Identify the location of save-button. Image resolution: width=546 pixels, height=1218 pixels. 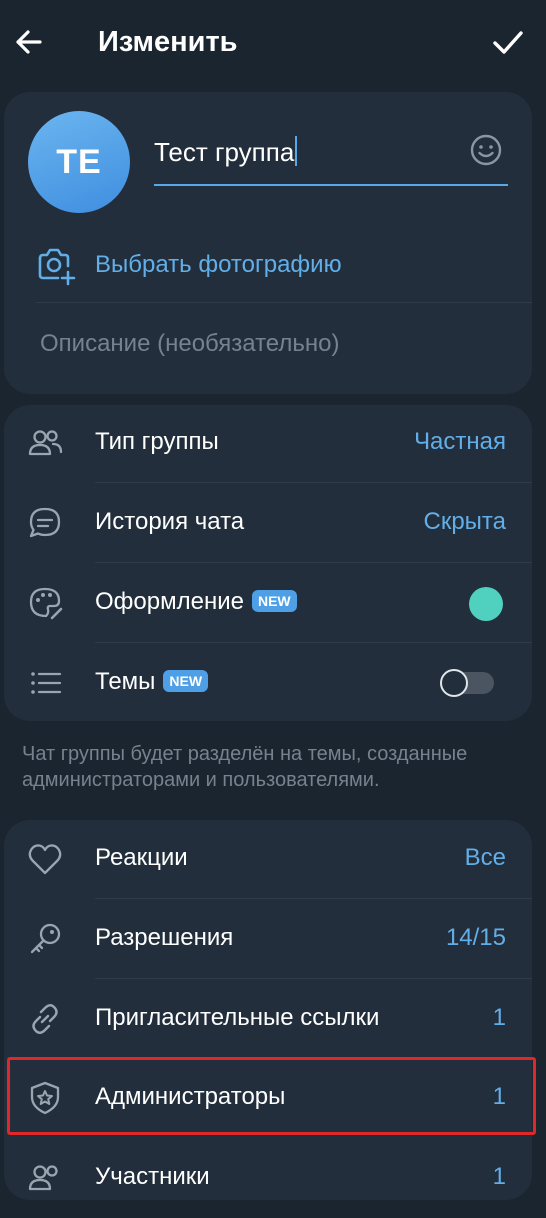
(508, 42).